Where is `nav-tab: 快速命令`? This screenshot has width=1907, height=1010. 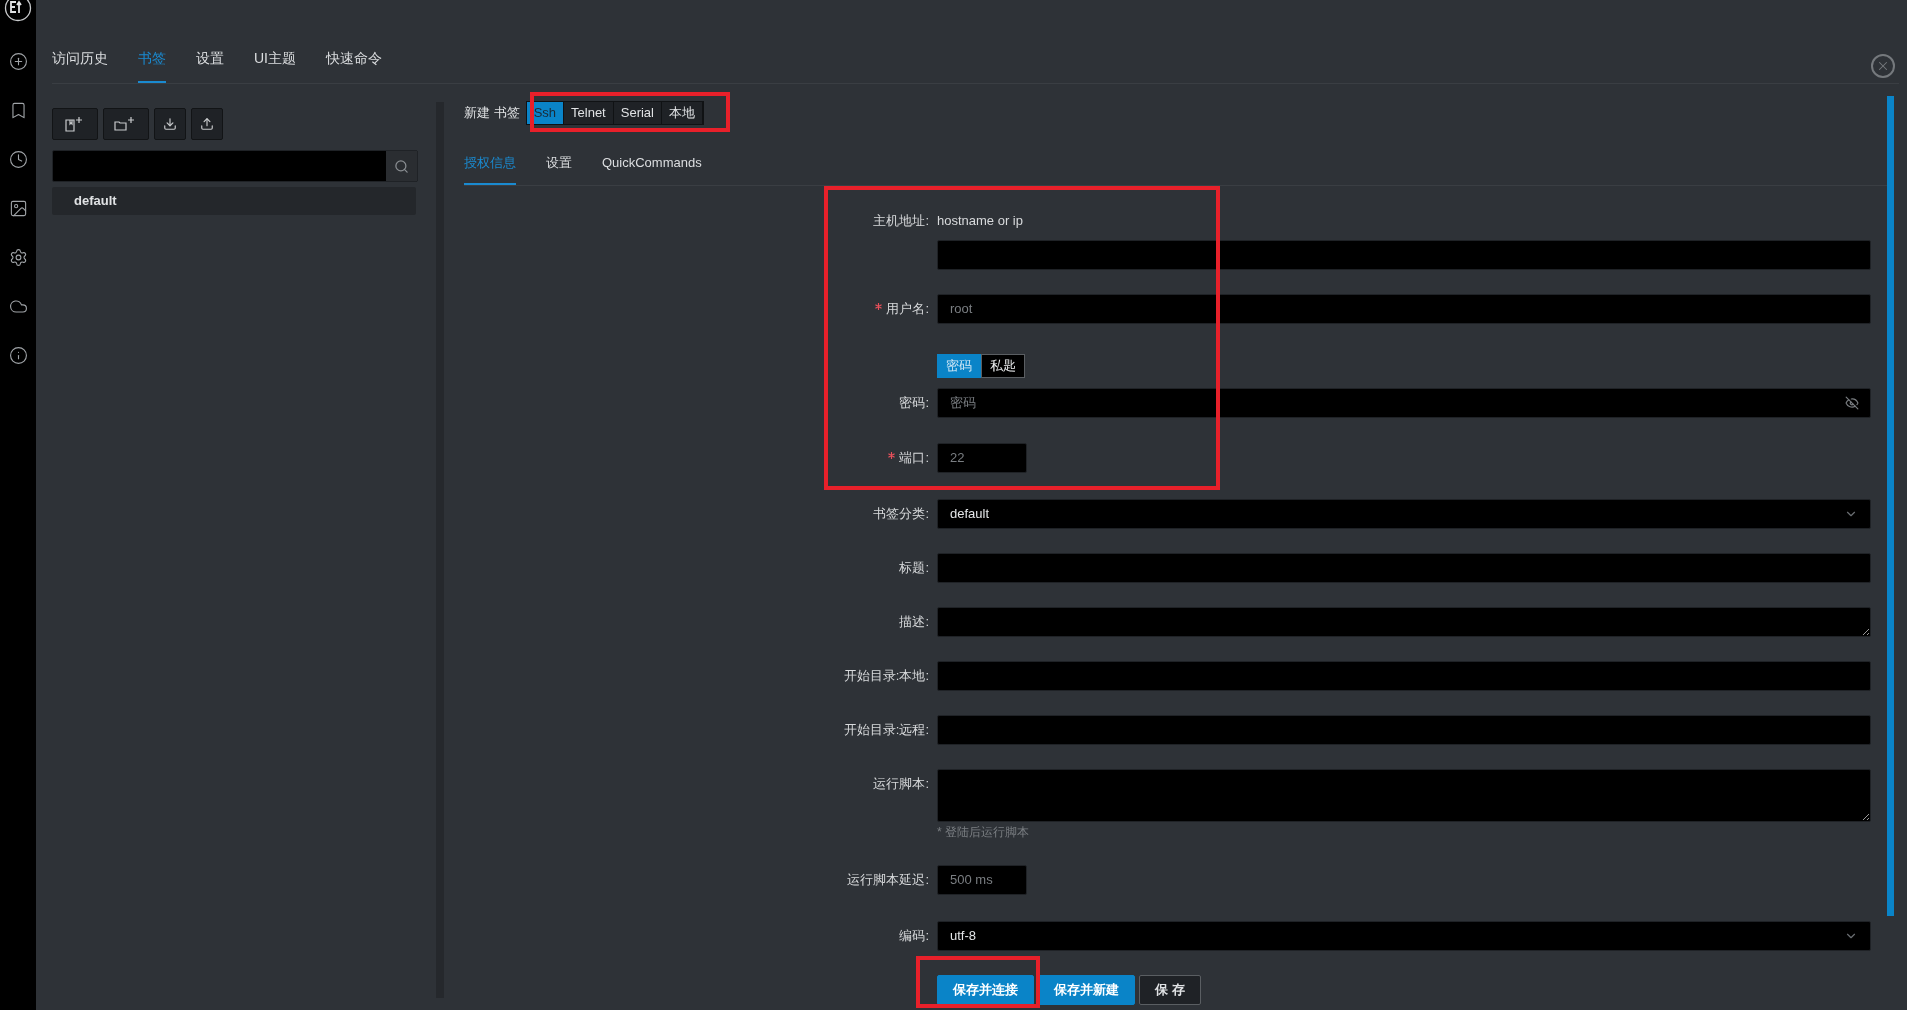 nav-tab: 快速命令 is located at coordinates (354, 65).